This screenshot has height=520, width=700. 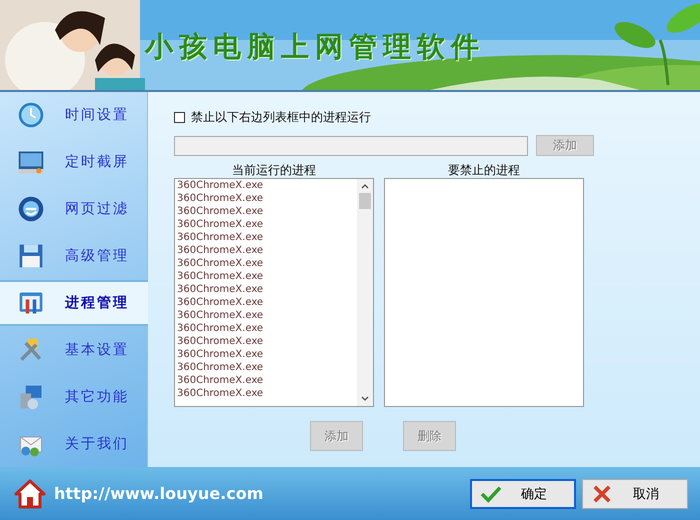 I want to click on list-heading: 当前运行的进程, so click(x=274, y=170).